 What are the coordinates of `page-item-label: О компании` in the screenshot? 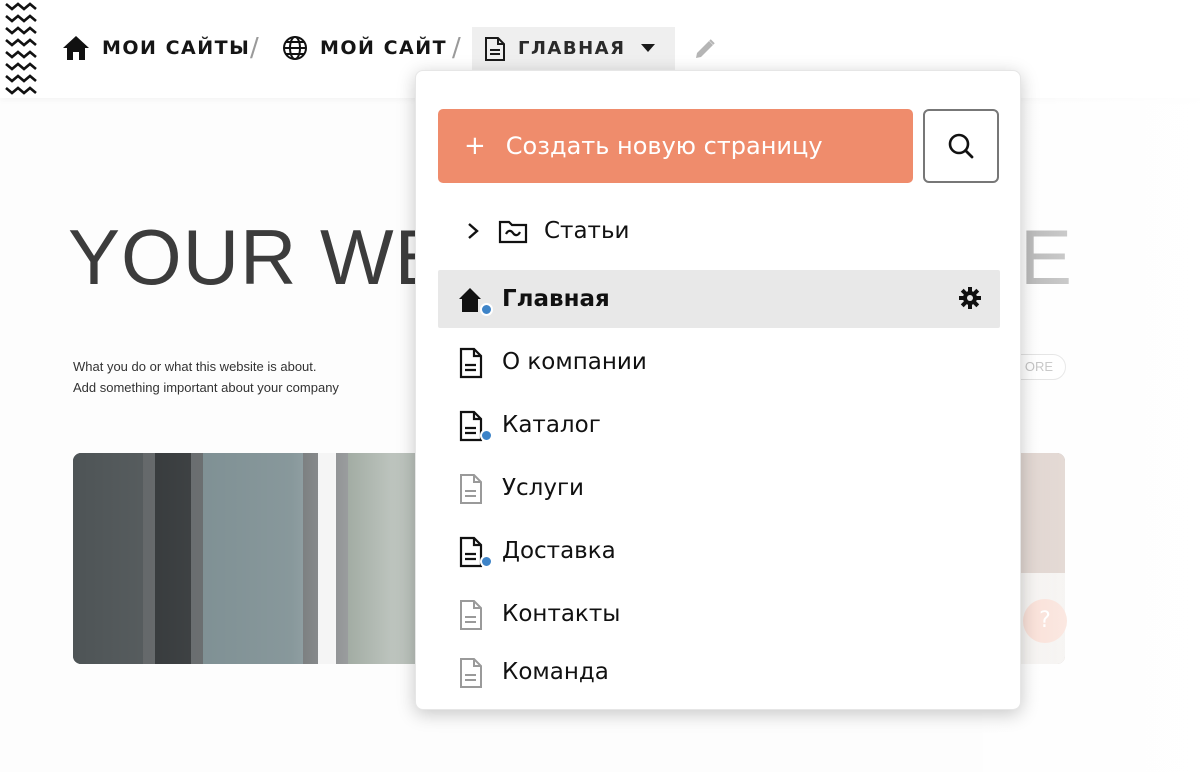 It's located at (574, 362).